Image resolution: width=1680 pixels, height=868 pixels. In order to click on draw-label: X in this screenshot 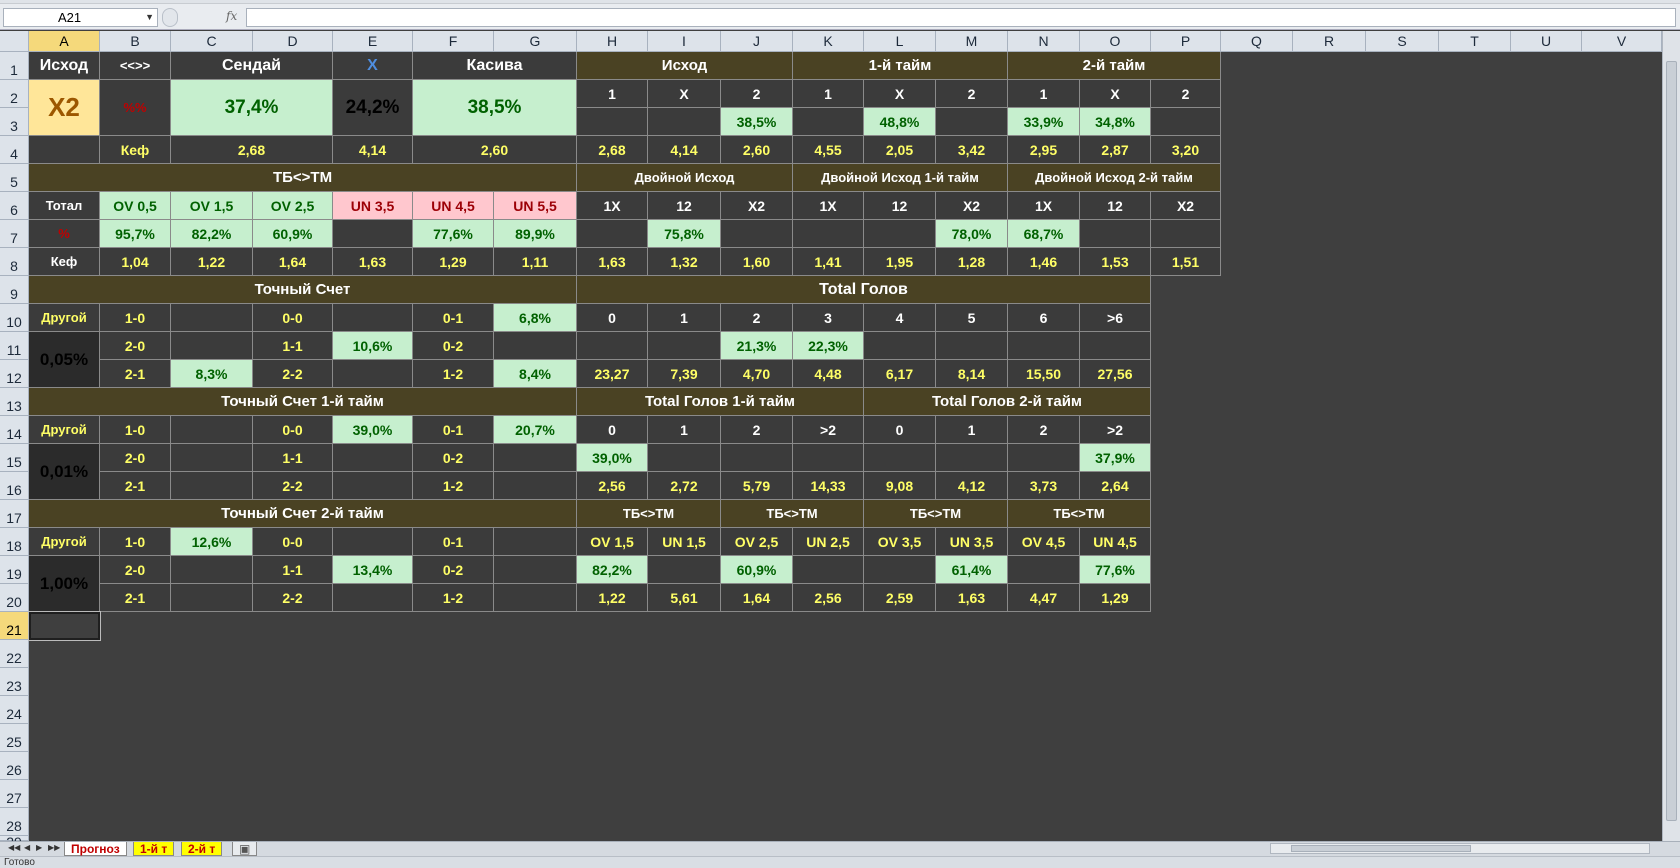, I will do `click(373, 66)`.